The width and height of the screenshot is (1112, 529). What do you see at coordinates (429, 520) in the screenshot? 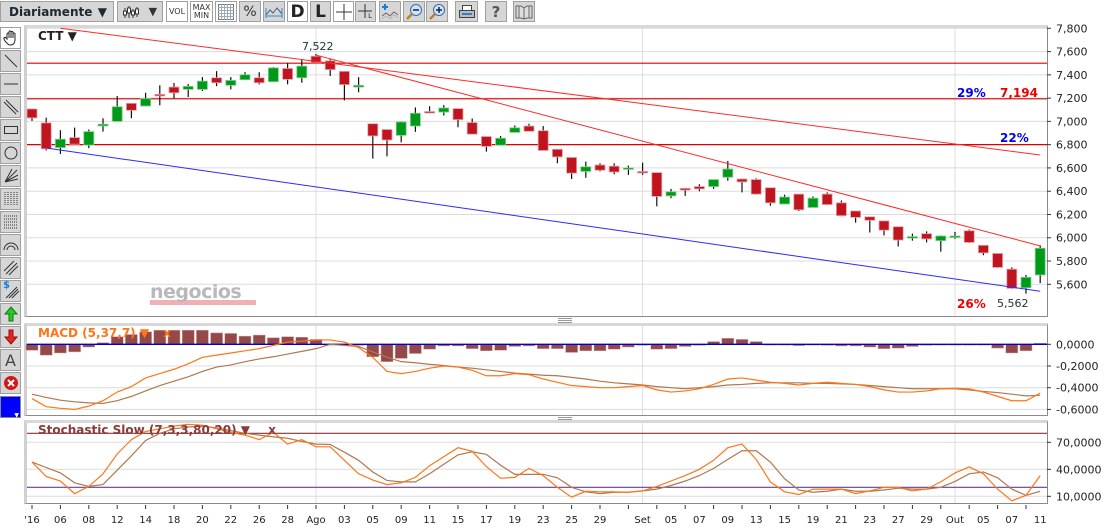
I see `date-axis-label: 11` at bounding box center [429, 520].